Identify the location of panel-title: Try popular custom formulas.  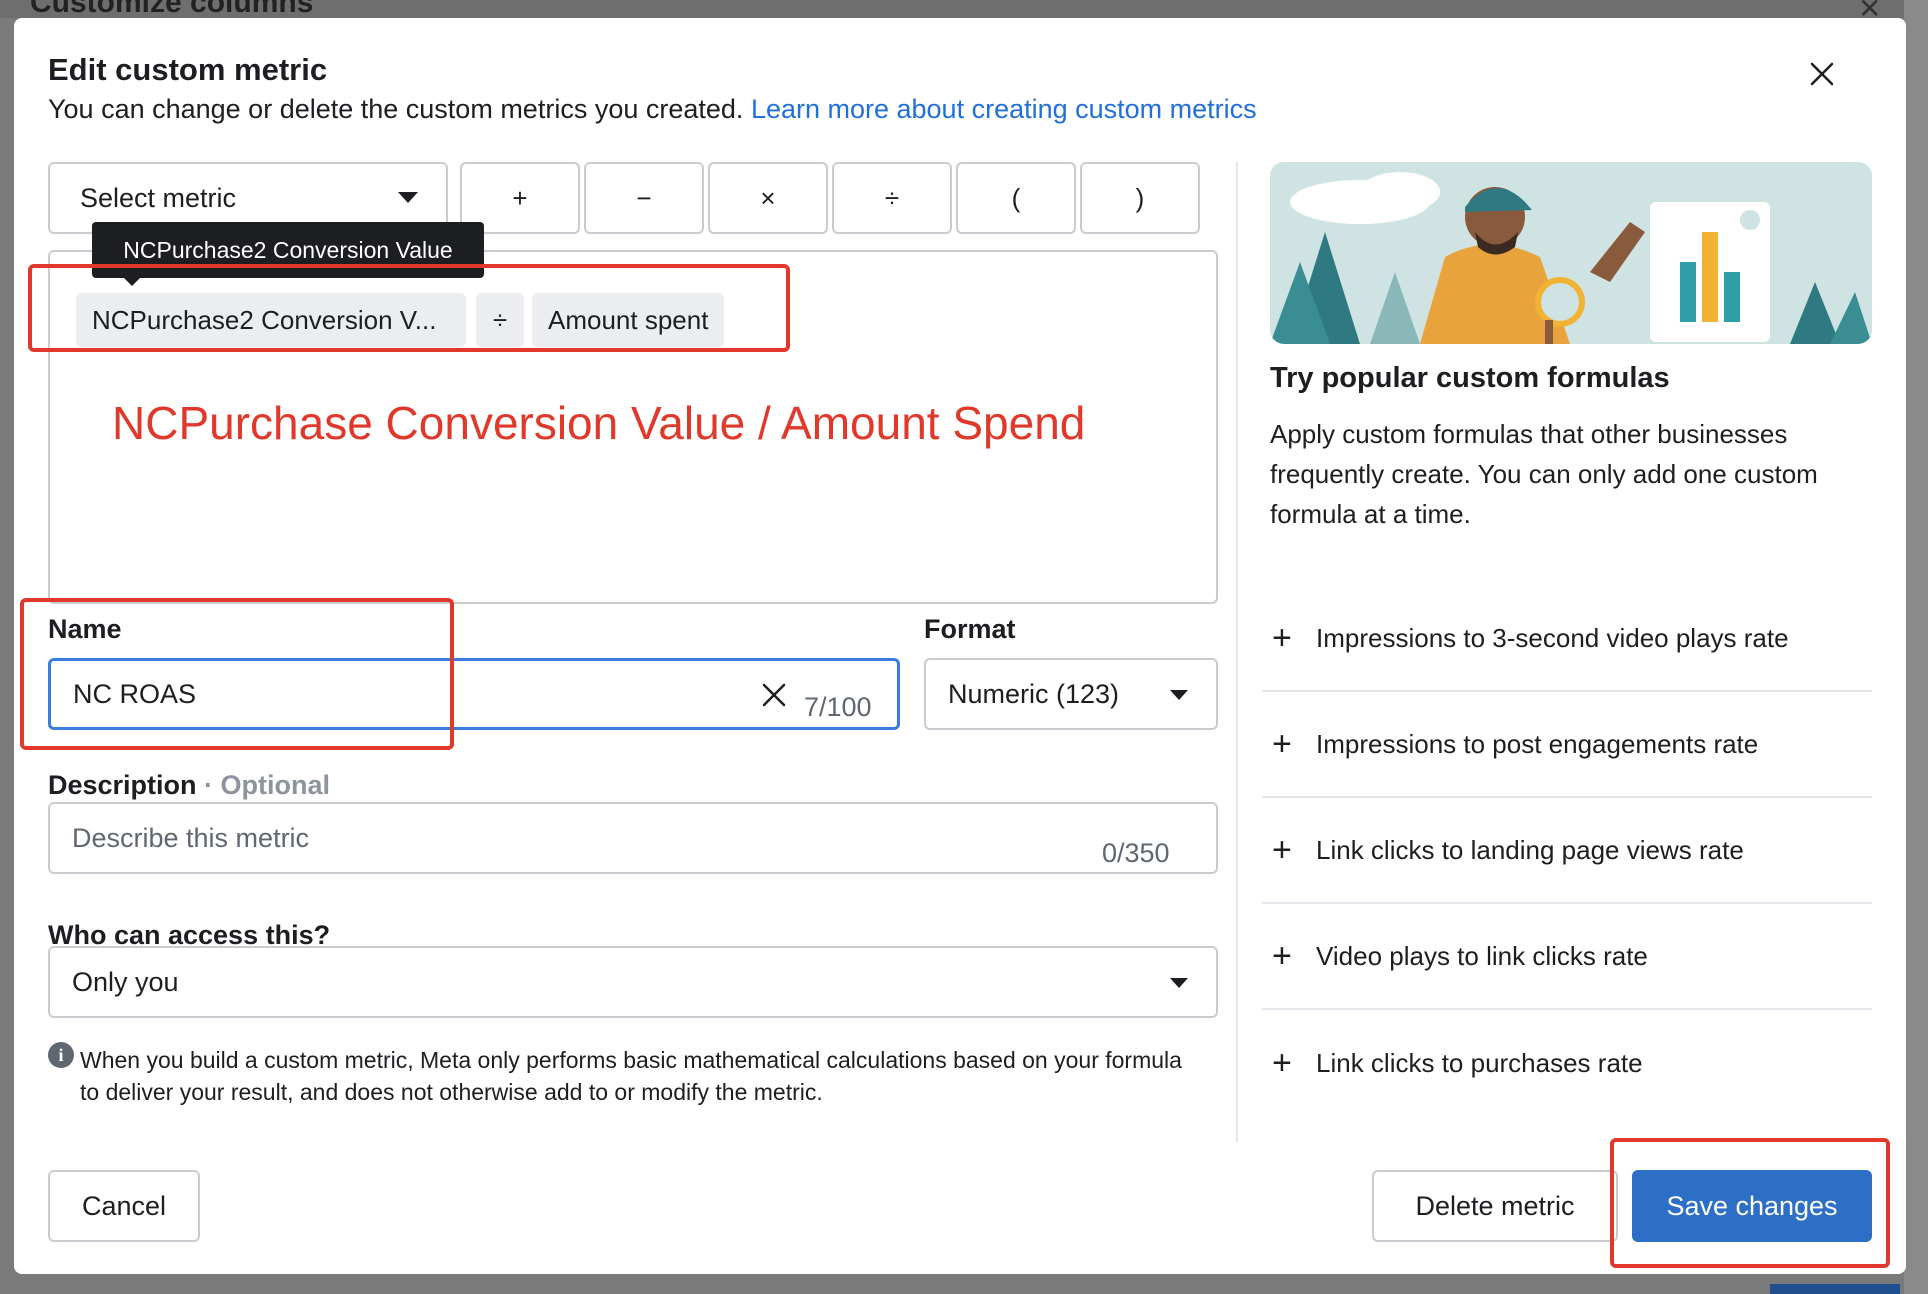
(1470, 378).